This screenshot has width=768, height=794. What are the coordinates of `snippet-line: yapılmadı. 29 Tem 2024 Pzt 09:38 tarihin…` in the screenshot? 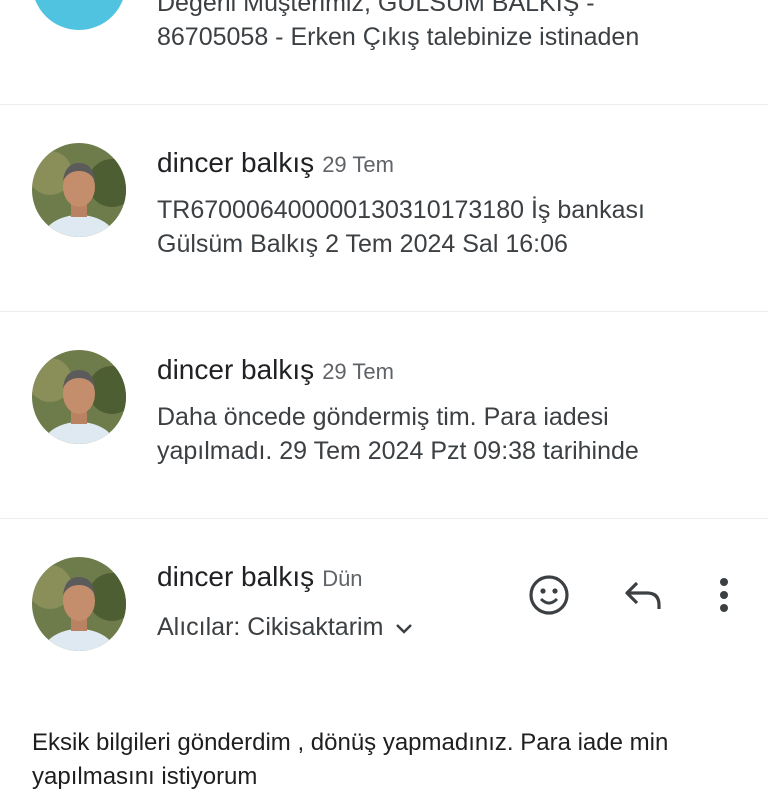 It's located at (398, 451).